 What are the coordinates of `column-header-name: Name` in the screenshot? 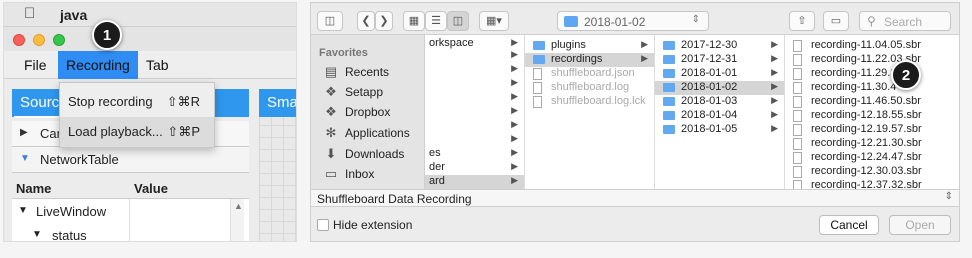 It's located at (33, 188).